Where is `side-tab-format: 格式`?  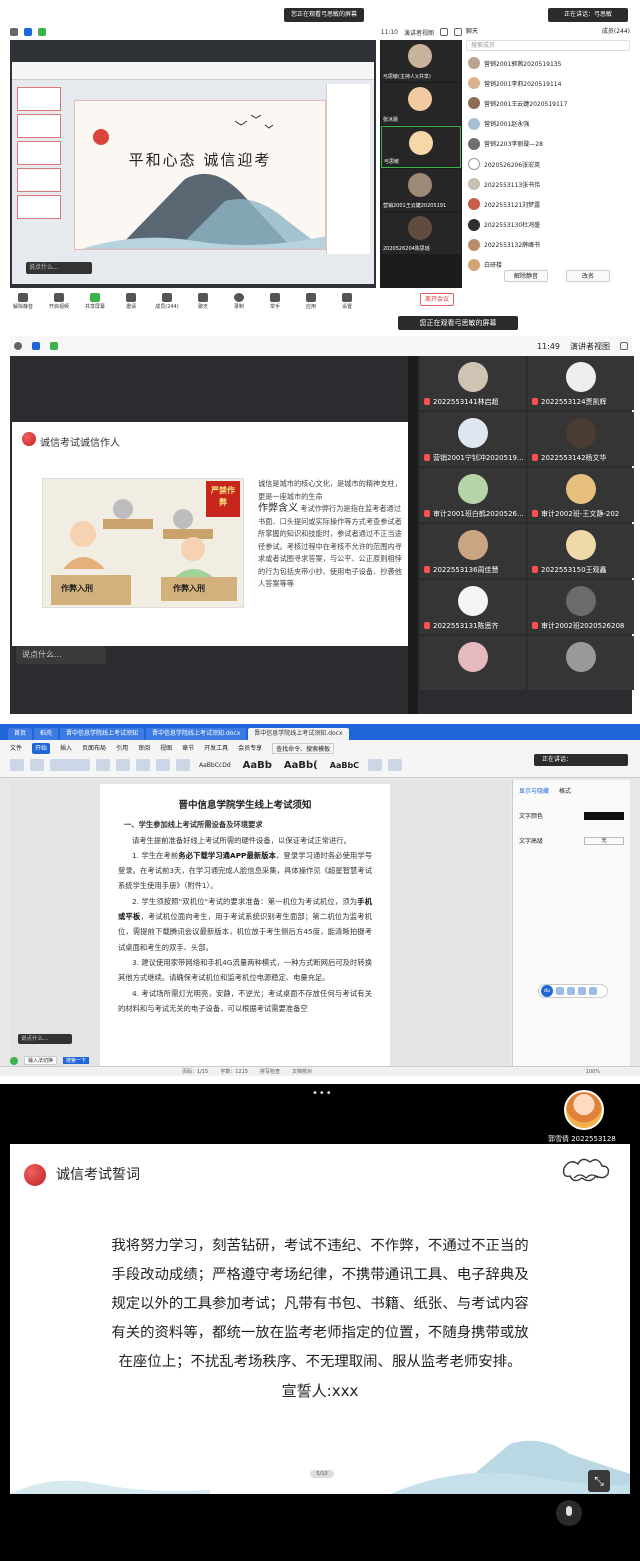
side-tab-format: 格式 is located at coordinates (565, 790).